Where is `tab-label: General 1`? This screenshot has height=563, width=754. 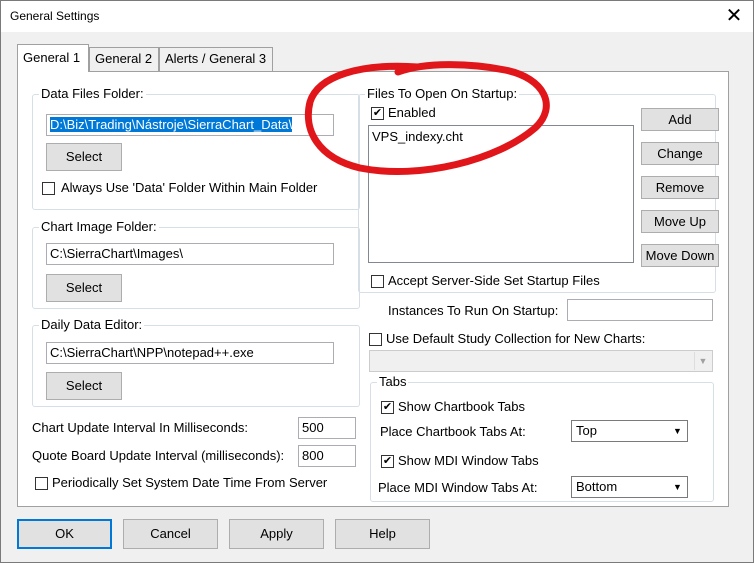 tab-label: General 1 is located at coordinates (52, 57).